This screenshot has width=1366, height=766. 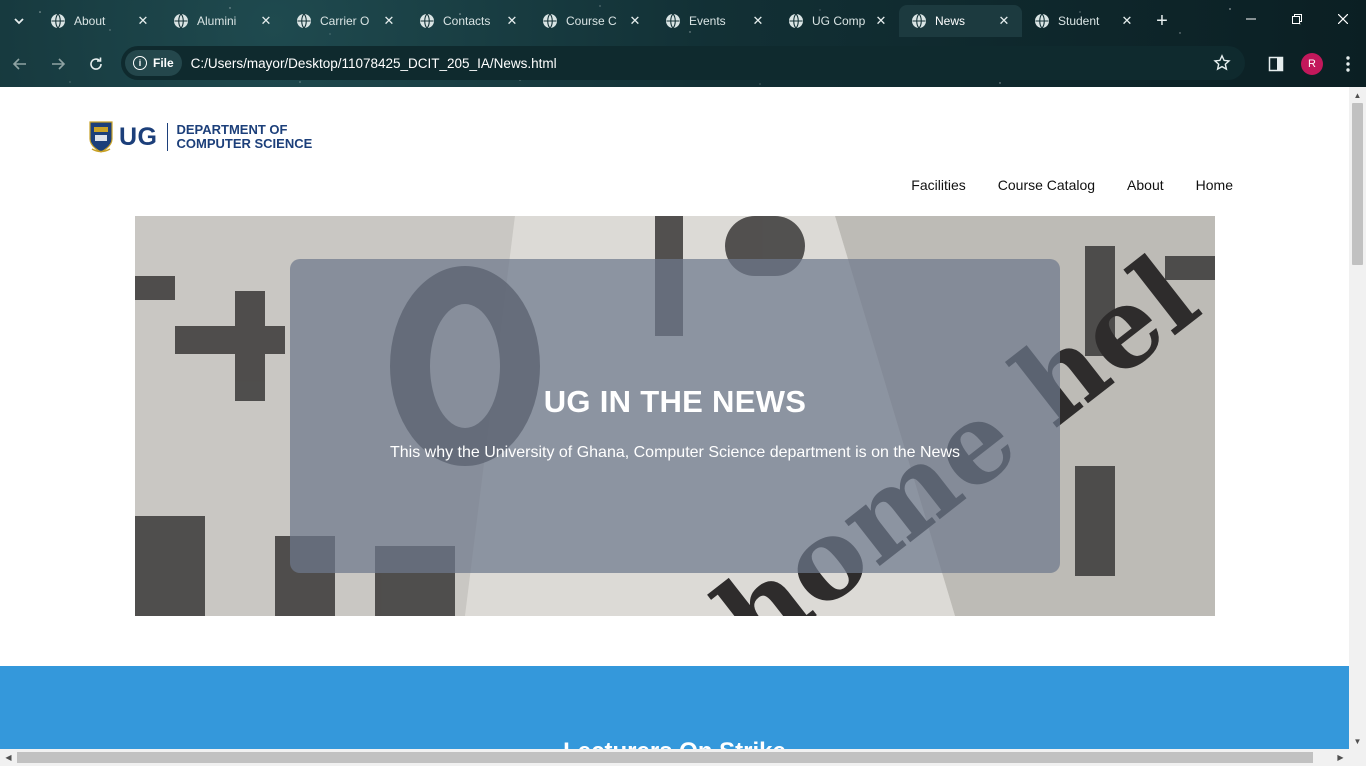 I want to click on tab-course-c: Course C ✕, so click(x=591, y=21).